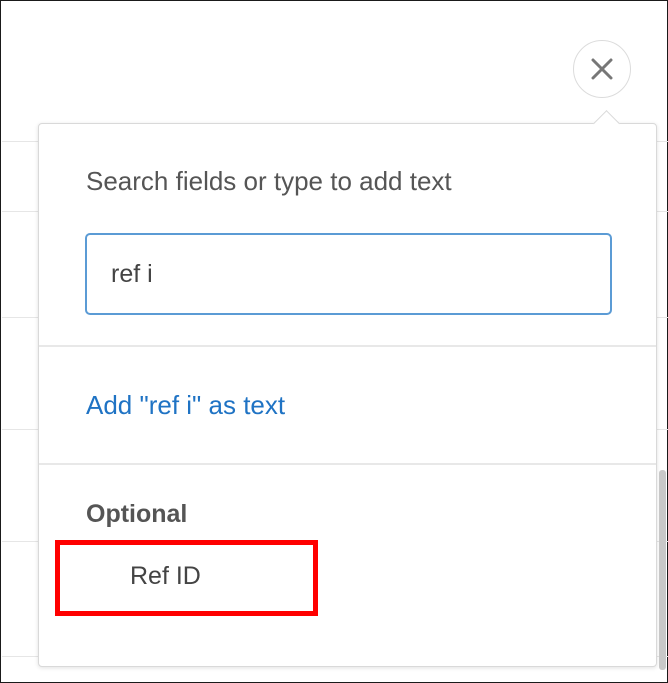  What do you see at coordinates (662, 570) in the screenshot?
I see `background-scrollbar-thumb` at bounding box center [662, 570].